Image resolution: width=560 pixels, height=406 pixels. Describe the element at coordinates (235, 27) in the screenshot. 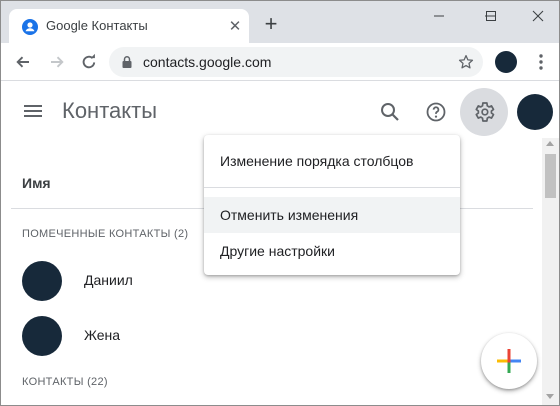

I see `tab-close-icon: ✕` at that location.